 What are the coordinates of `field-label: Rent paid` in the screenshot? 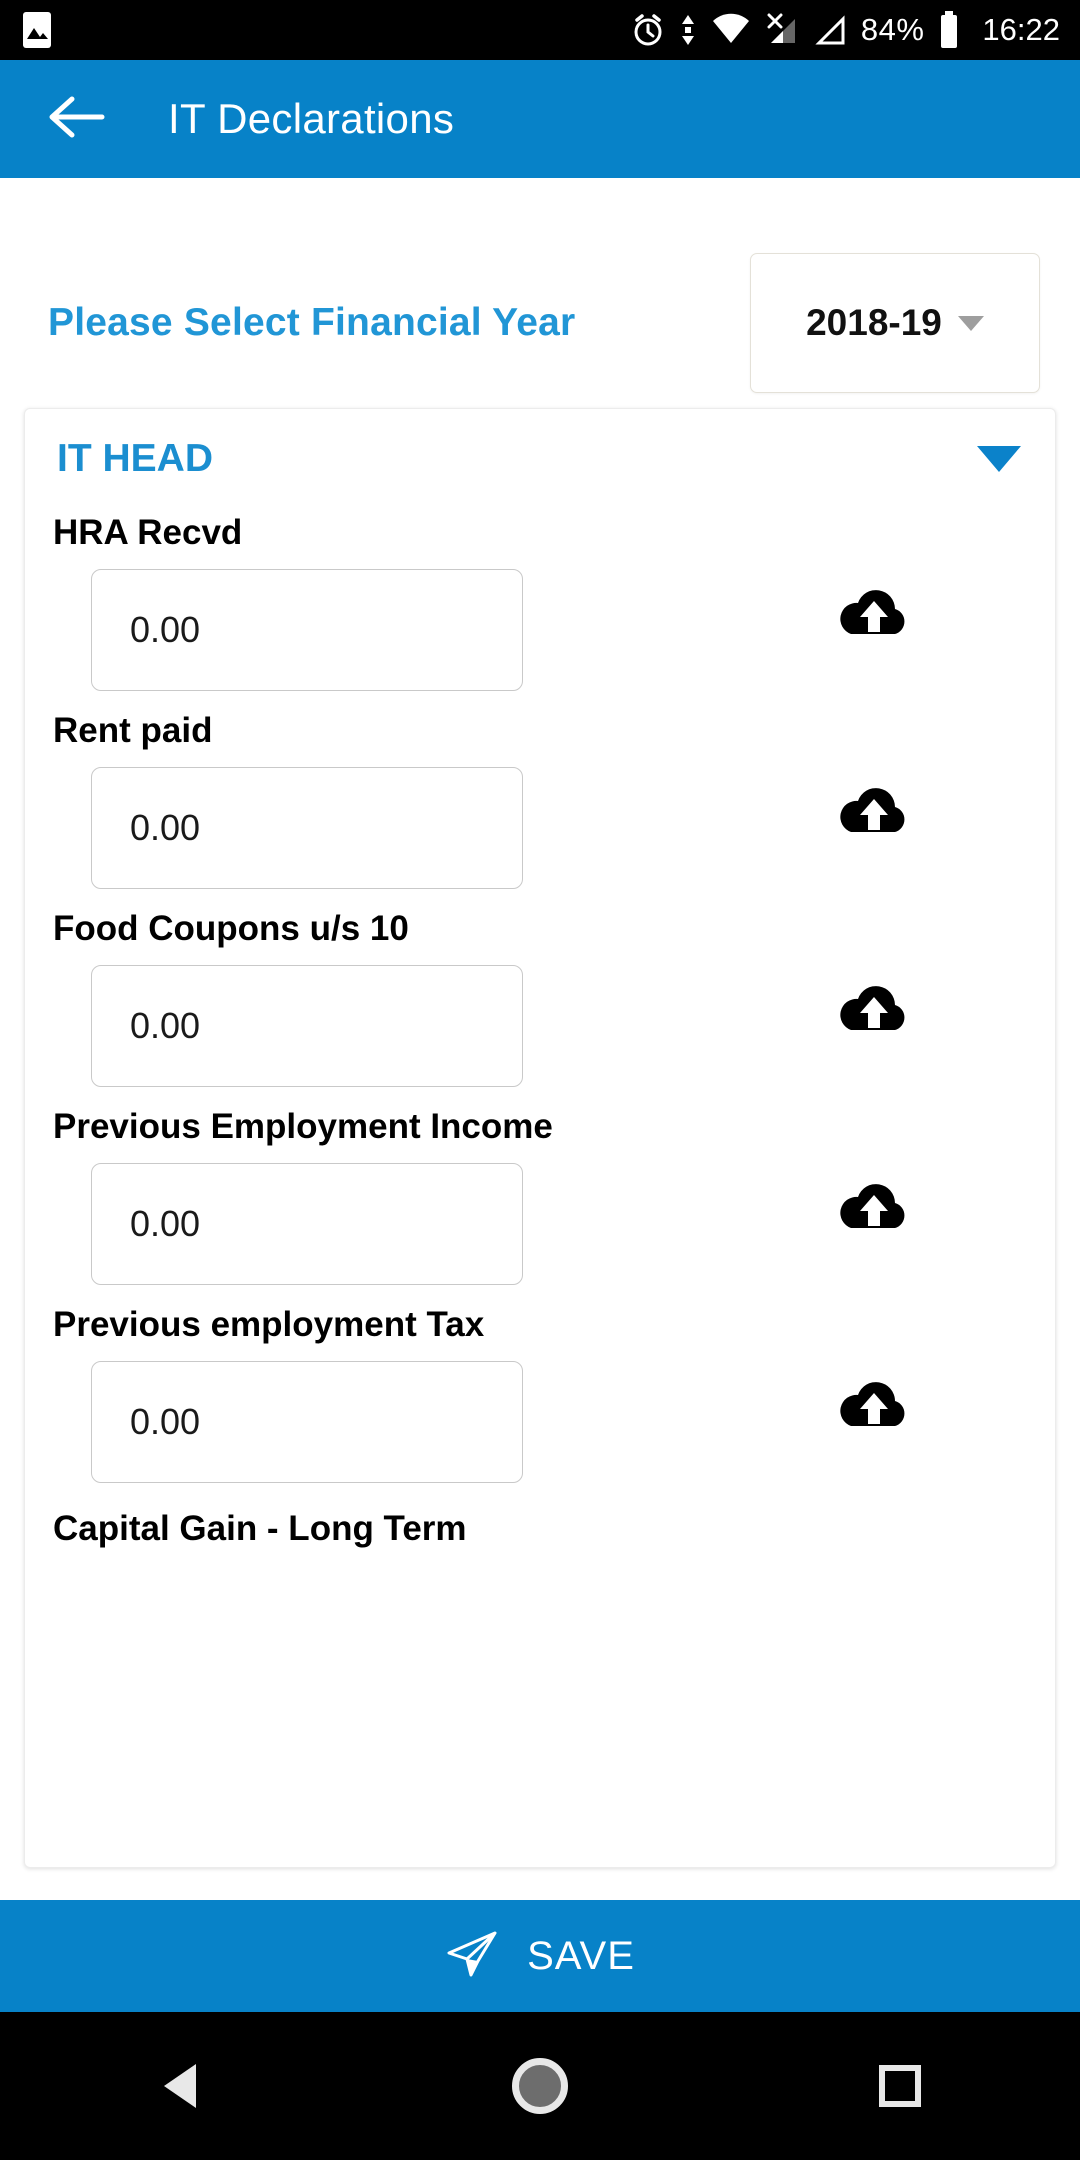 It's located at (133, 730).